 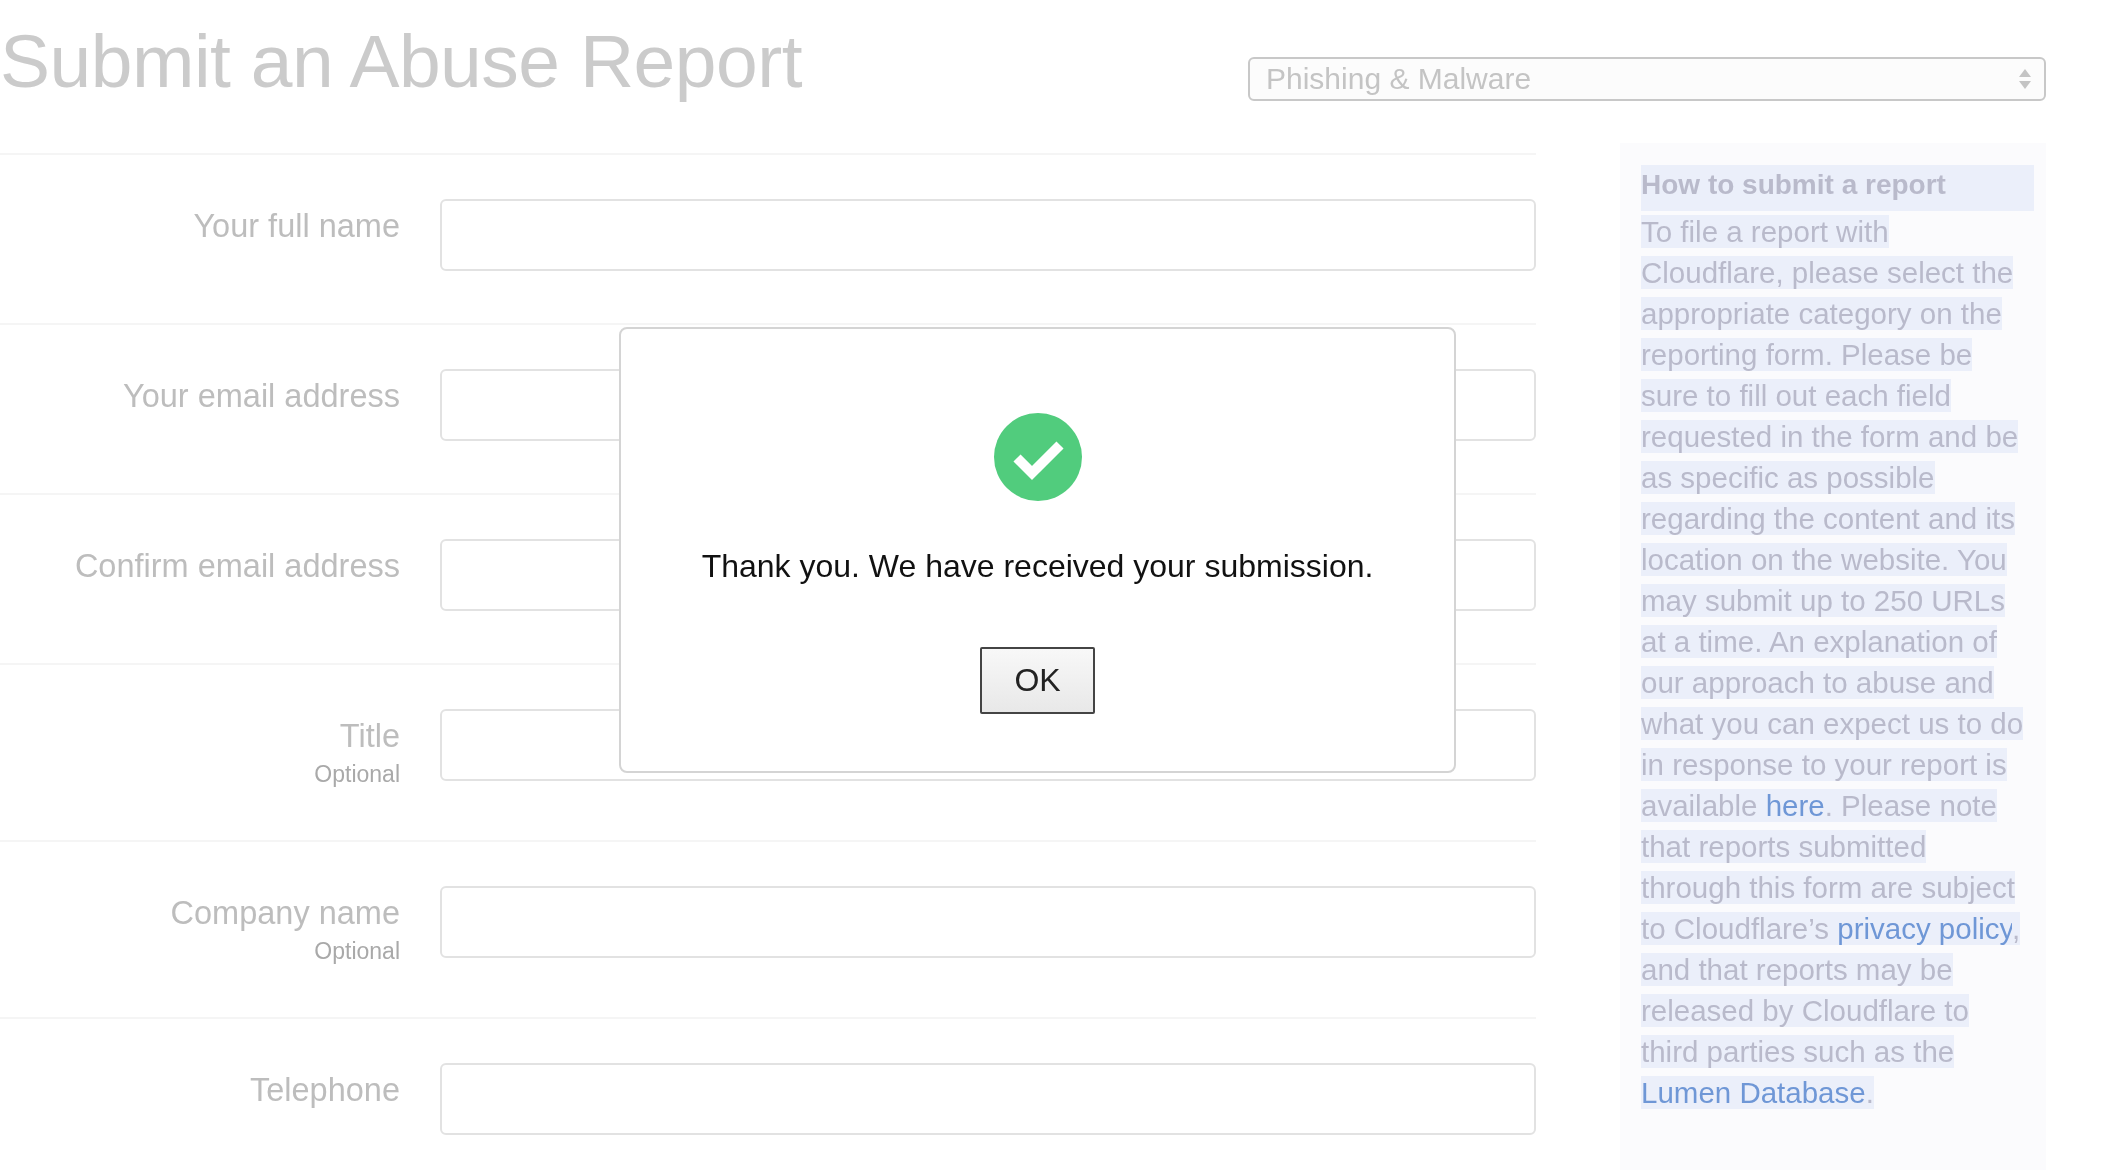 What do you see at coordinates (261, 396) in the screenshot?
I see `field-label: Your email address` at bounding box center [261, 396].